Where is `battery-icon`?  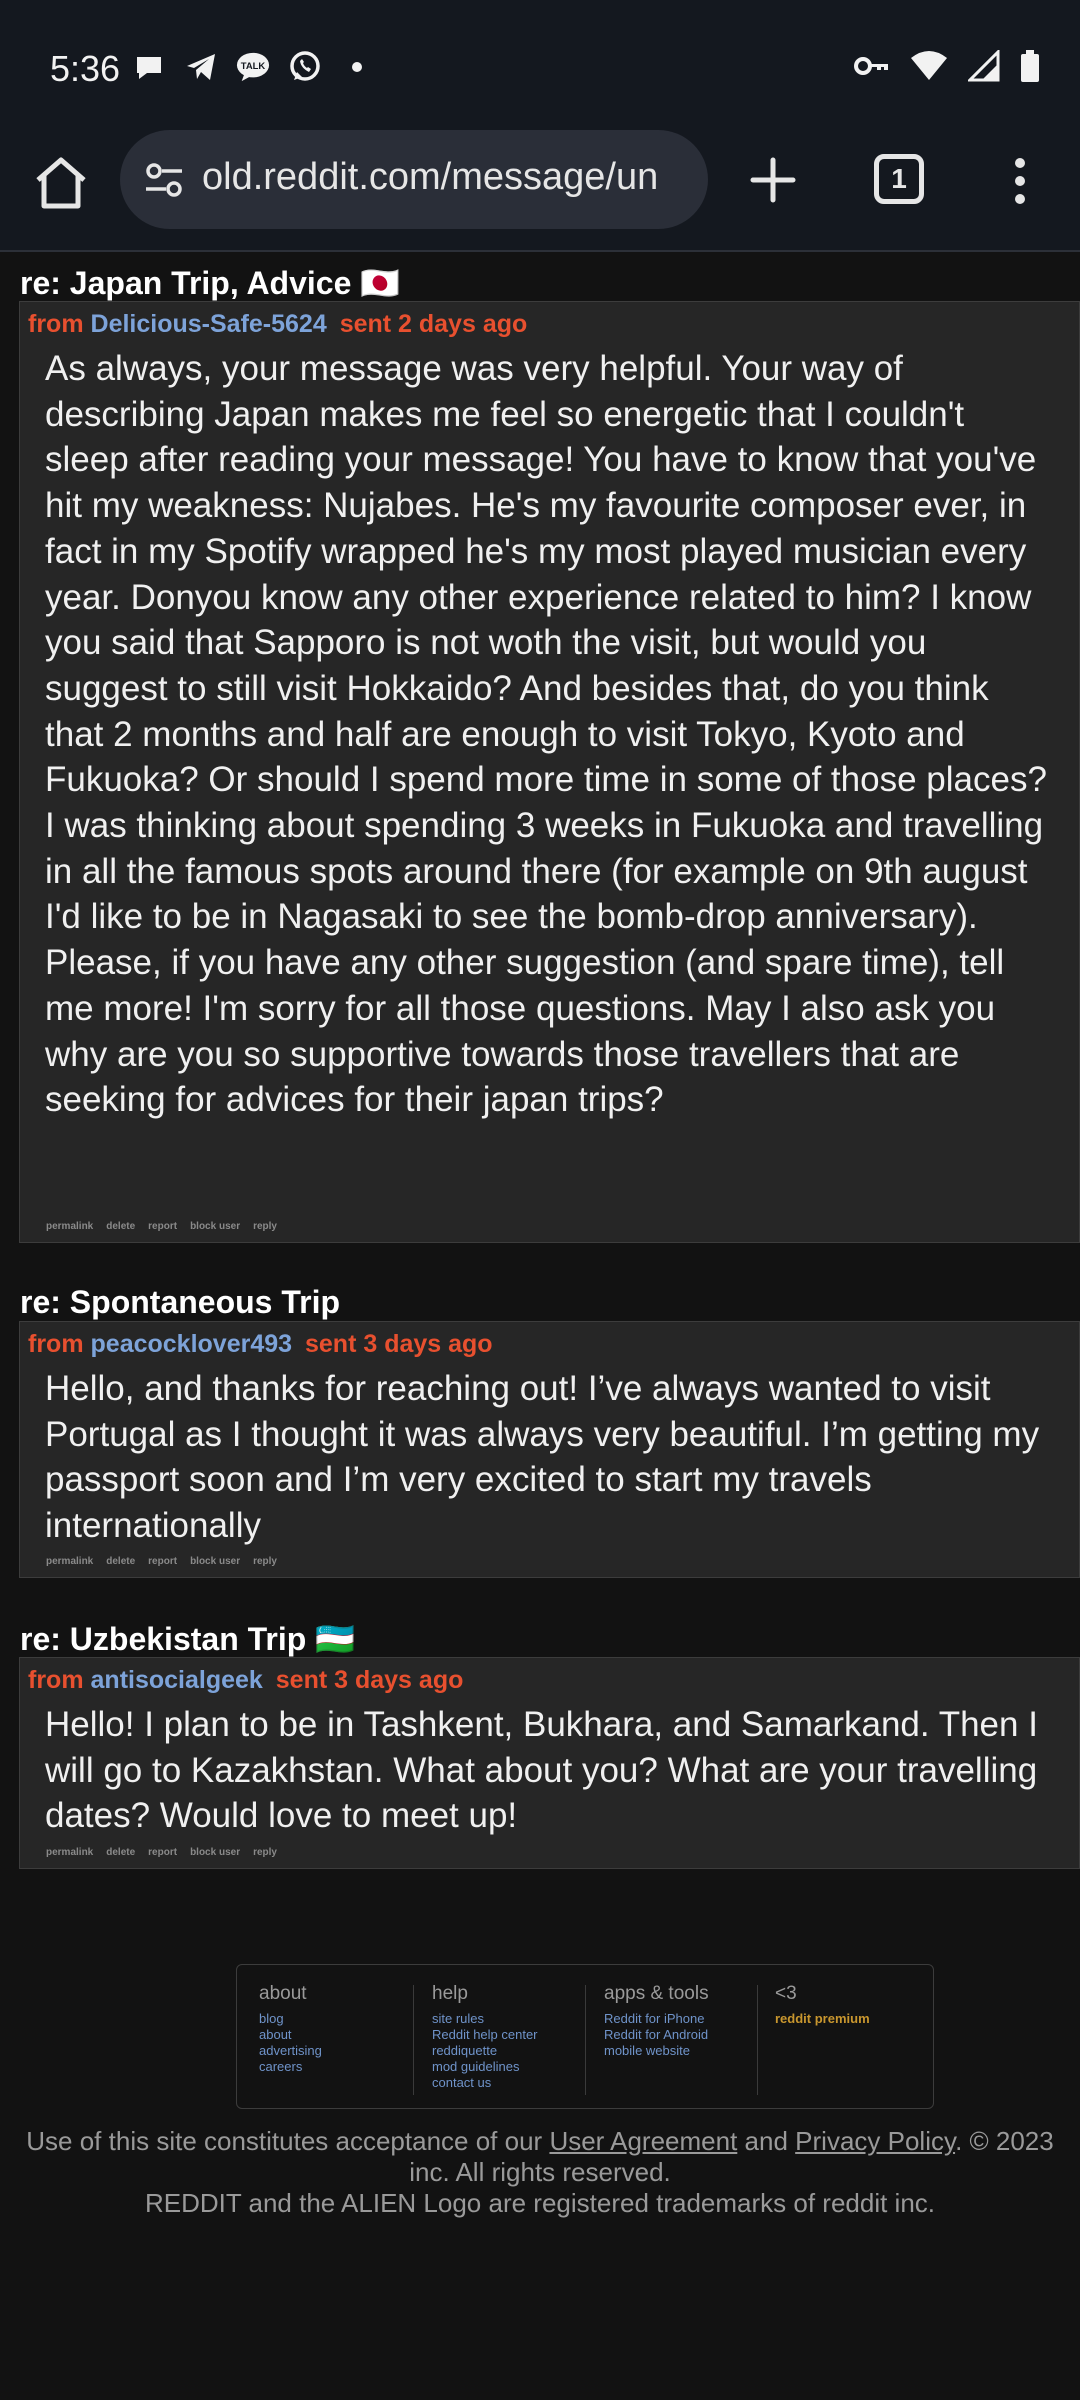 battery-icon is located at coordinates (1030, 68).